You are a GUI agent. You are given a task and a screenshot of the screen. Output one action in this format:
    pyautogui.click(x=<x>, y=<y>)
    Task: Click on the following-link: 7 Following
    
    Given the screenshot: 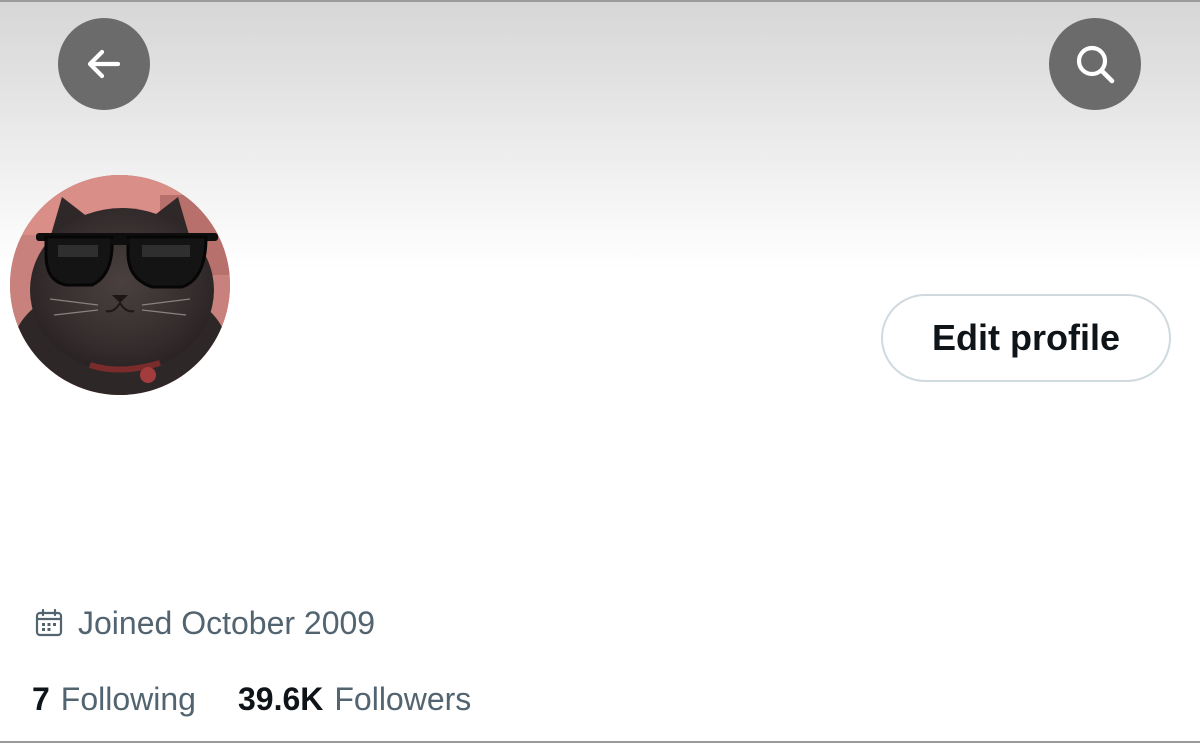 What is the action you would take?
    pyautogui.click(x=114, y=699)
    